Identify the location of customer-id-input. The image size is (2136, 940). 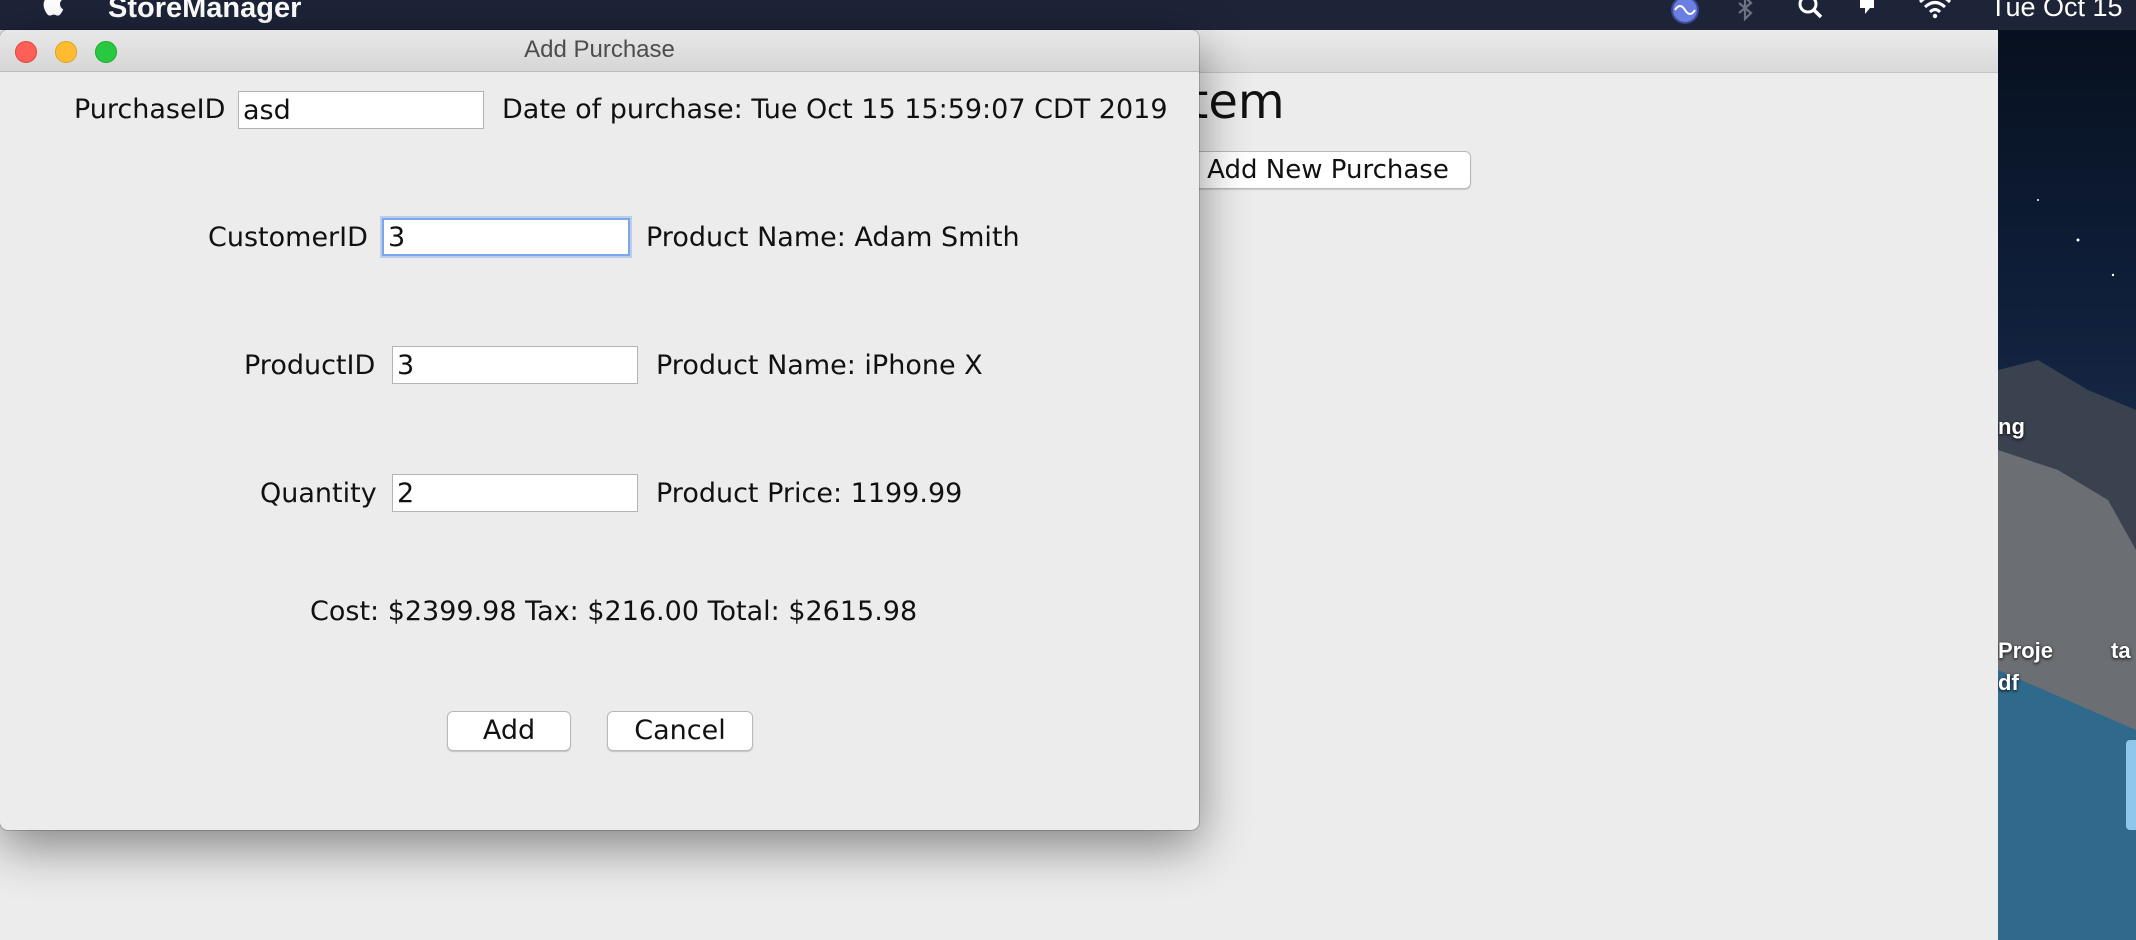
(506, 237).